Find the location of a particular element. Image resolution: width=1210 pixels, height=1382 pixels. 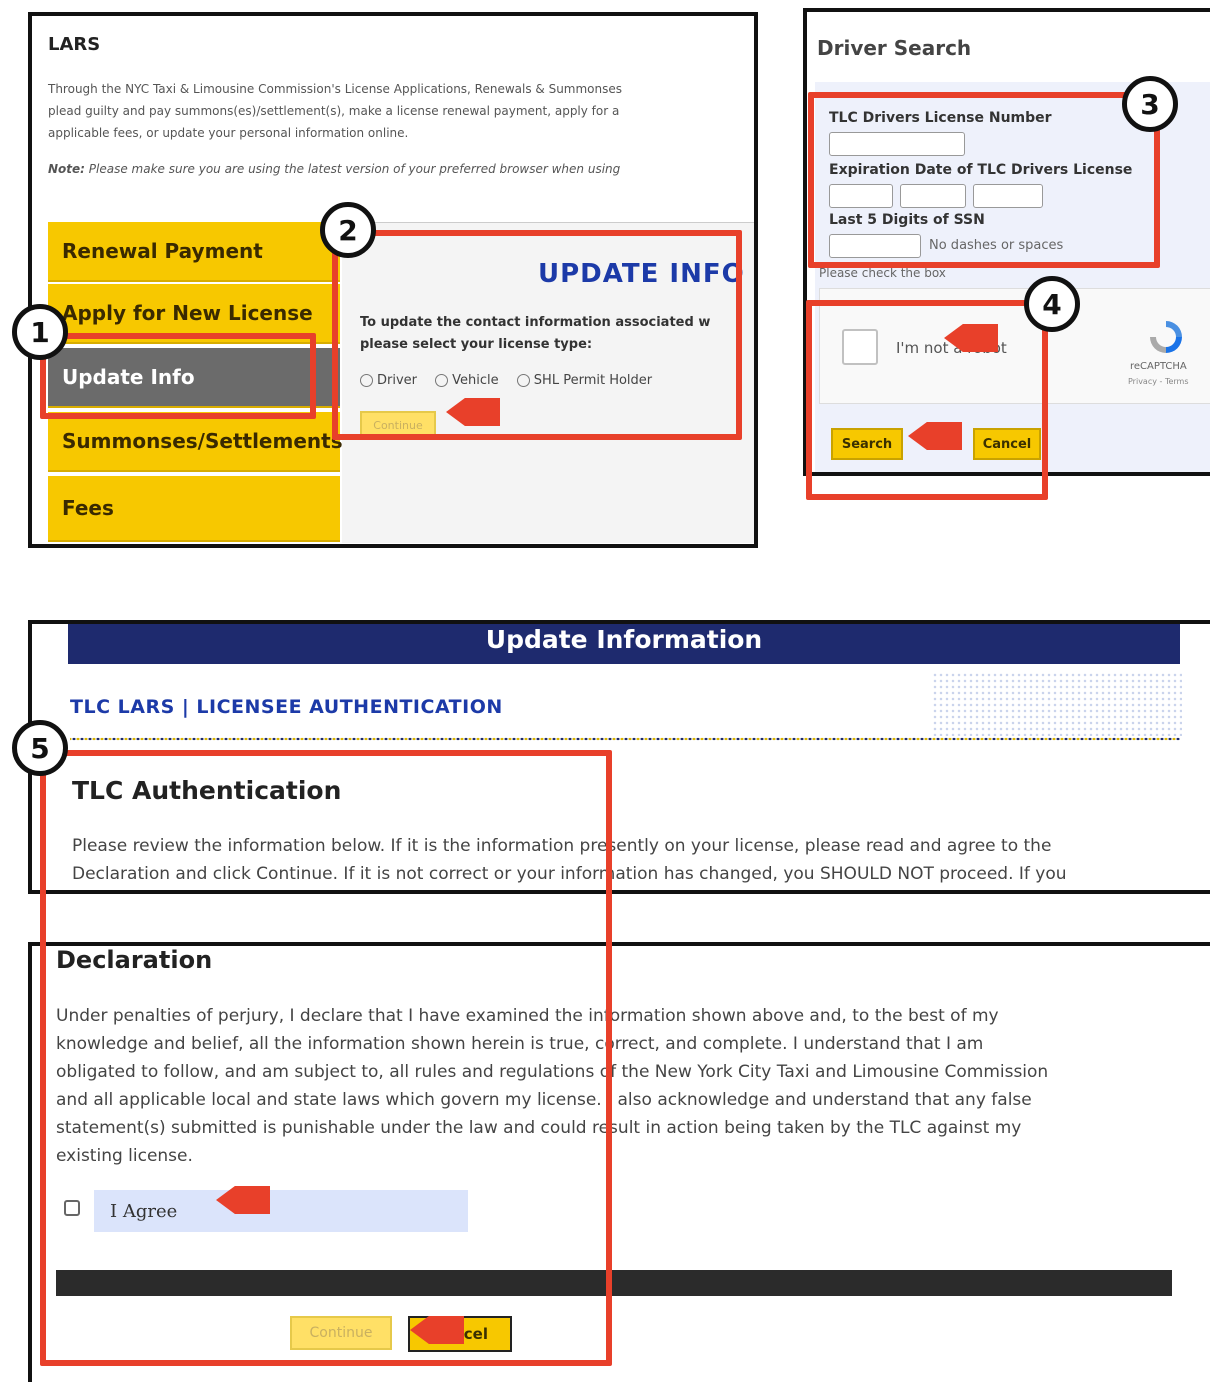

tab-summonses-settlements: Summonses/Settlements is located at coordinates (195, 442).